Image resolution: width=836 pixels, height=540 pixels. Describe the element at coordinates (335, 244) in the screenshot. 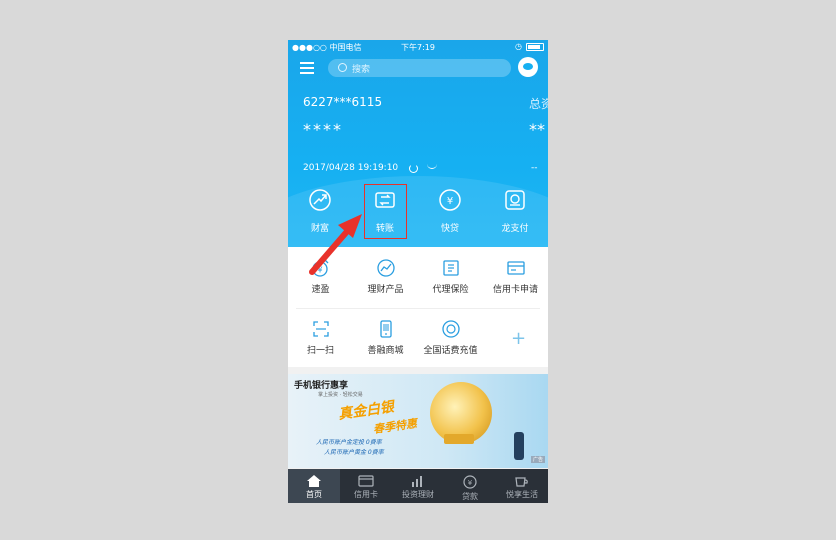

I see `red-arrow-annotation` at that location.